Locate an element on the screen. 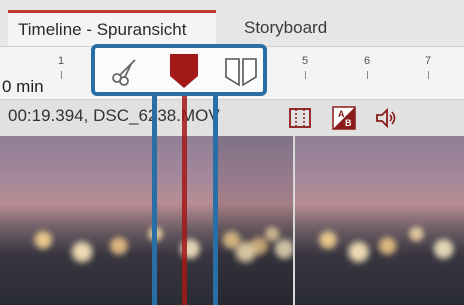  ruler-tick-label: 5 is located at coordinates (305, 61).